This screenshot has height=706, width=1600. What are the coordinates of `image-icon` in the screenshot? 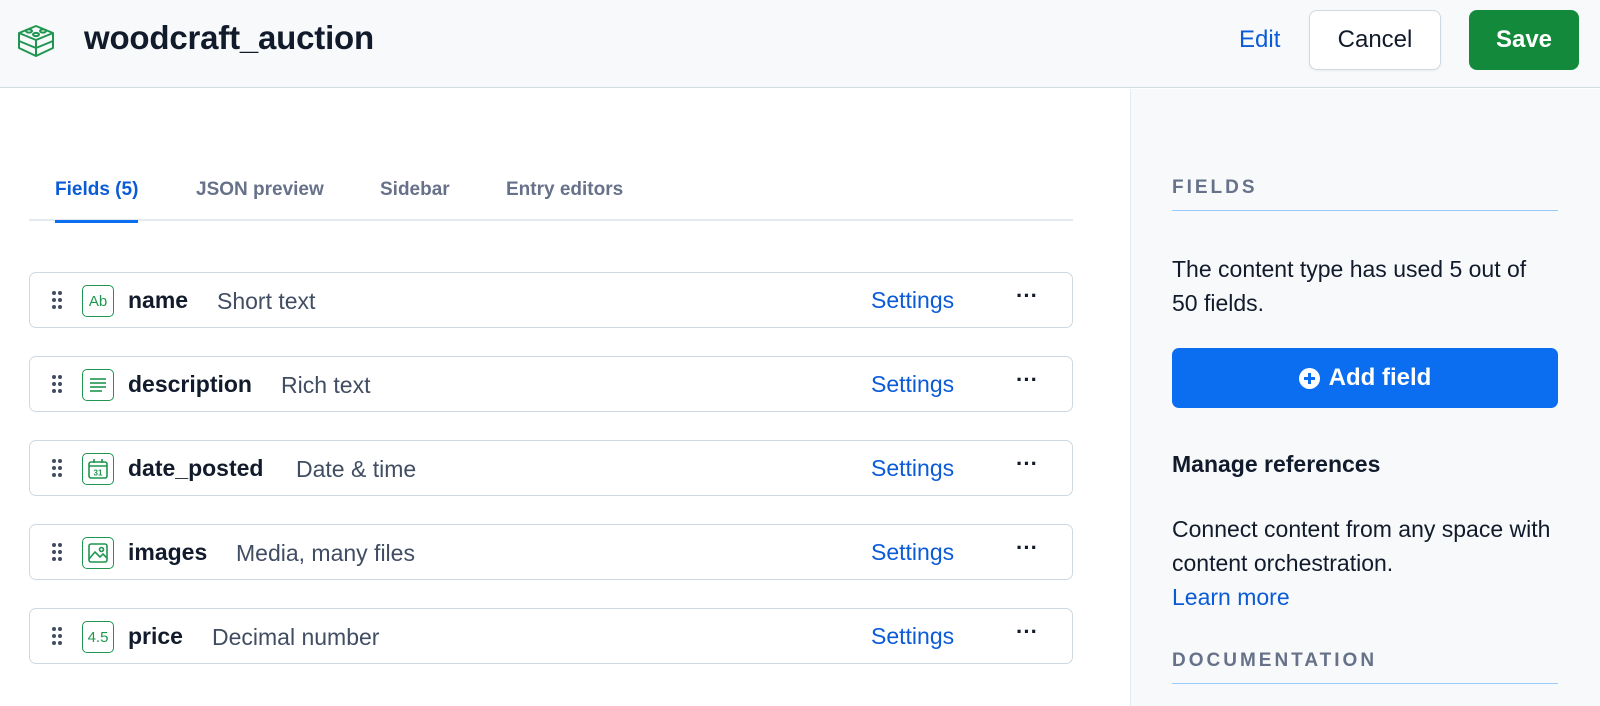 It's located at (98, 553).